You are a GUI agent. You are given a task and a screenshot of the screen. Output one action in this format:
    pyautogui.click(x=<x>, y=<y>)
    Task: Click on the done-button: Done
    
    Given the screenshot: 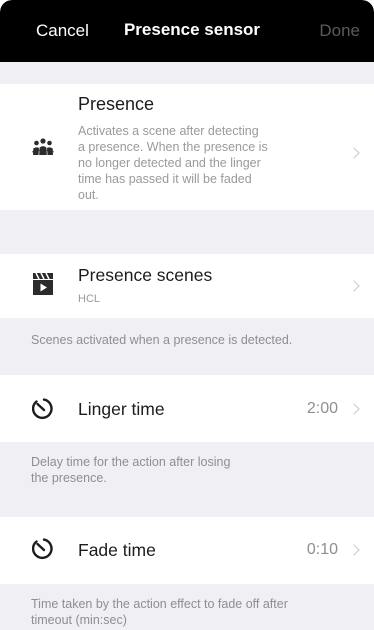 What is the action you would take?
    pyautogui.click(x=339, y=31)
    